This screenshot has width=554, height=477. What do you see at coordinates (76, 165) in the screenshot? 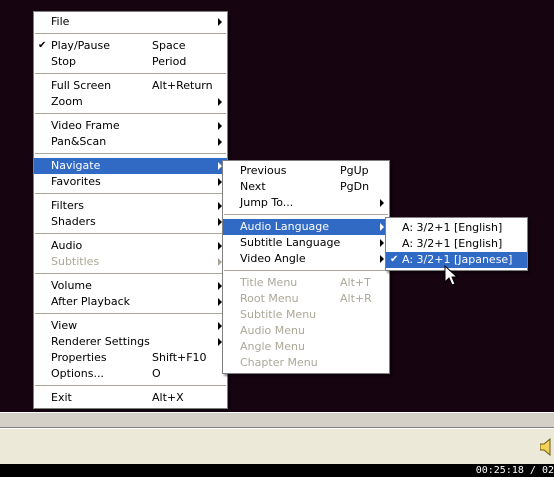
I see `menu-item-label: Navigate` at bounding box center [76, 165].